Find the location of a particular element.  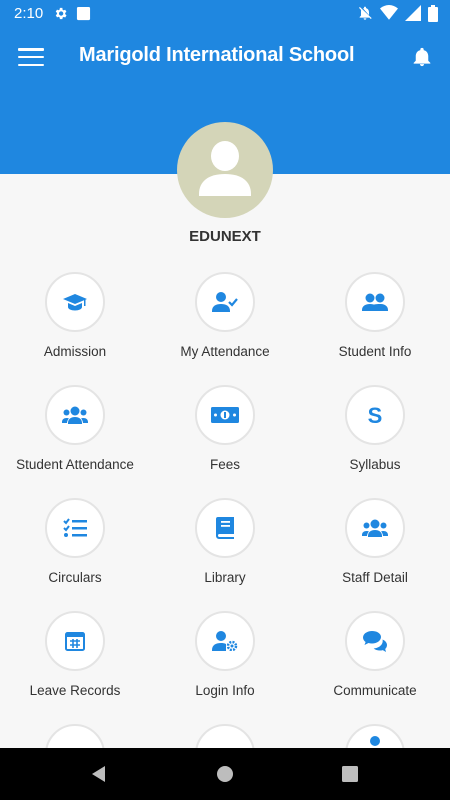

system-nav-bar is located at coordinates (225, 774).